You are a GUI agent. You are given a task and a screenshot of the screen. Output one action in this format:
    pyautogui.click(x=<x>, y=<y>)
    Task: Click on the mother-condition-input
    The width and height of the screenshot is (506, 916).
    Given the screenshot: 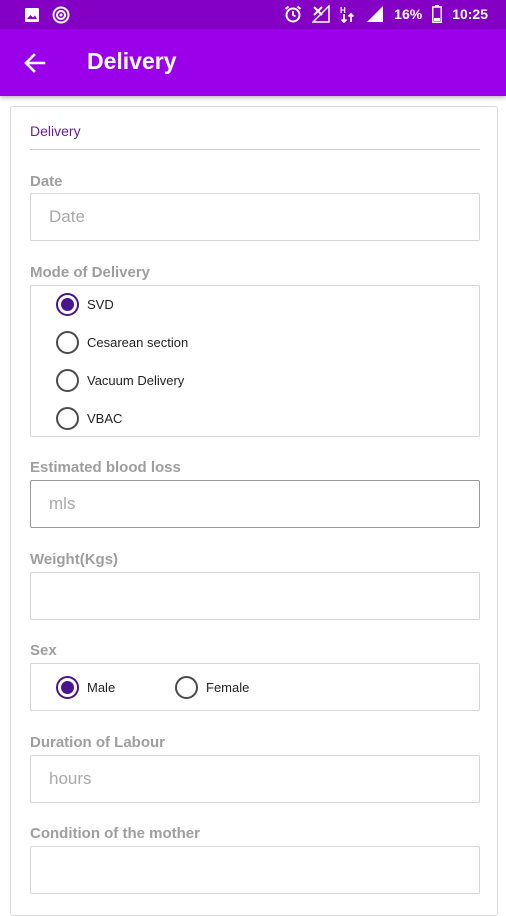 What is the action you would take?
    pyautogui.click(x=255, y=870)
    